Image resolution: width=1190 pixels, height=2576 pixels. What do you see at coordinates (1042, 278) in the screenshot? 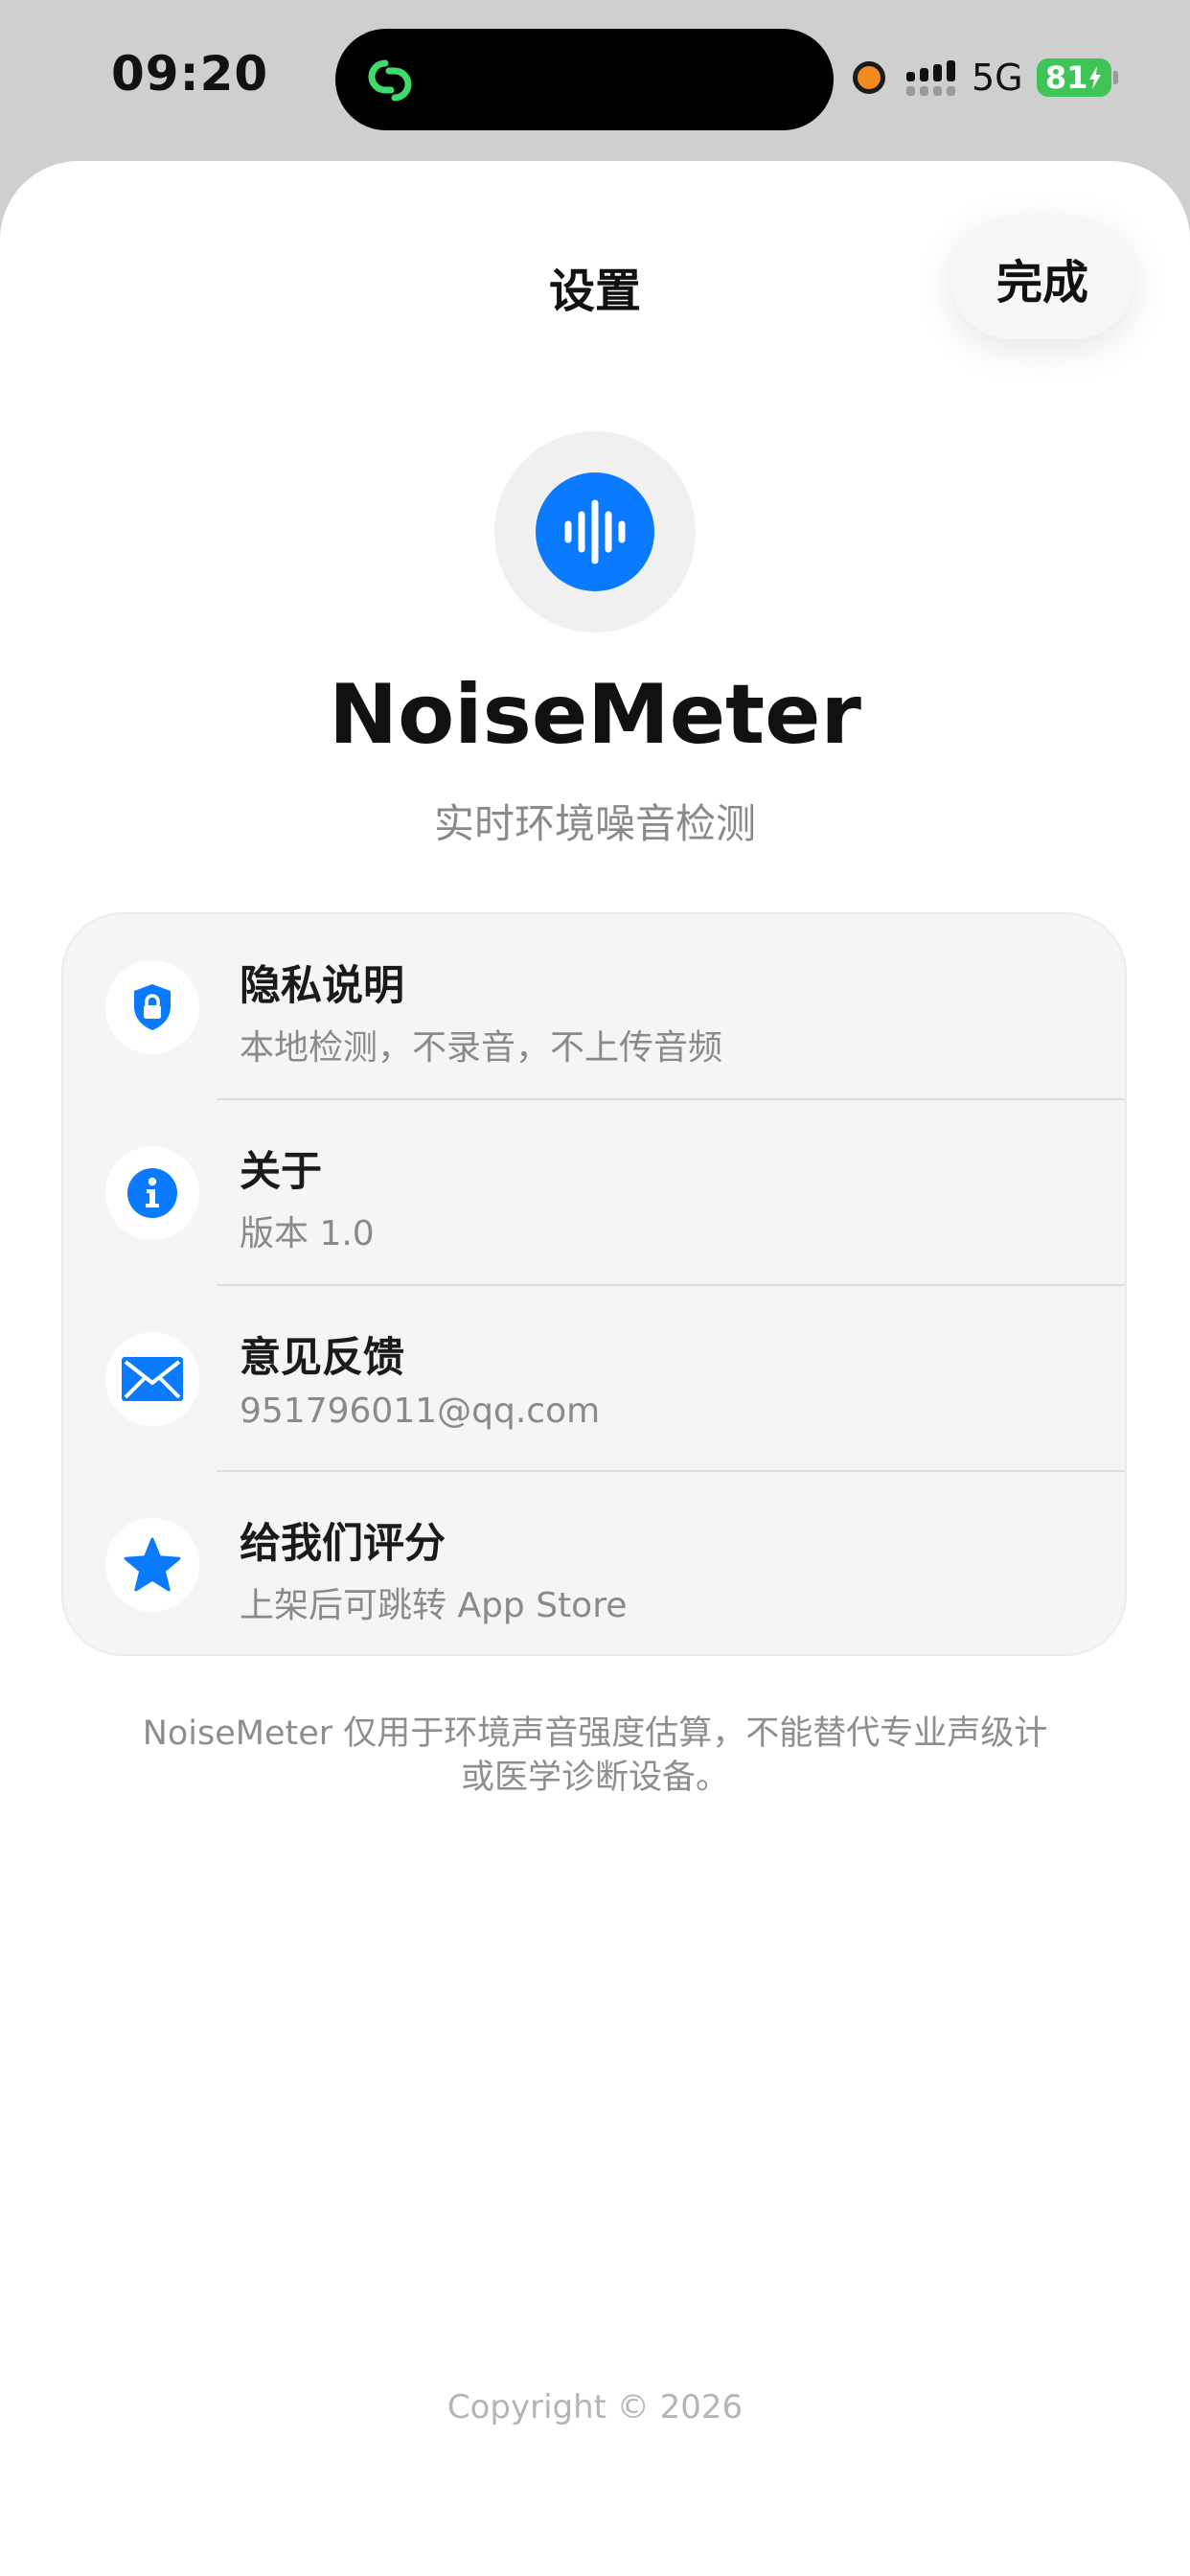
I see `done-button: 完成` at bounding box center [1042, 278].